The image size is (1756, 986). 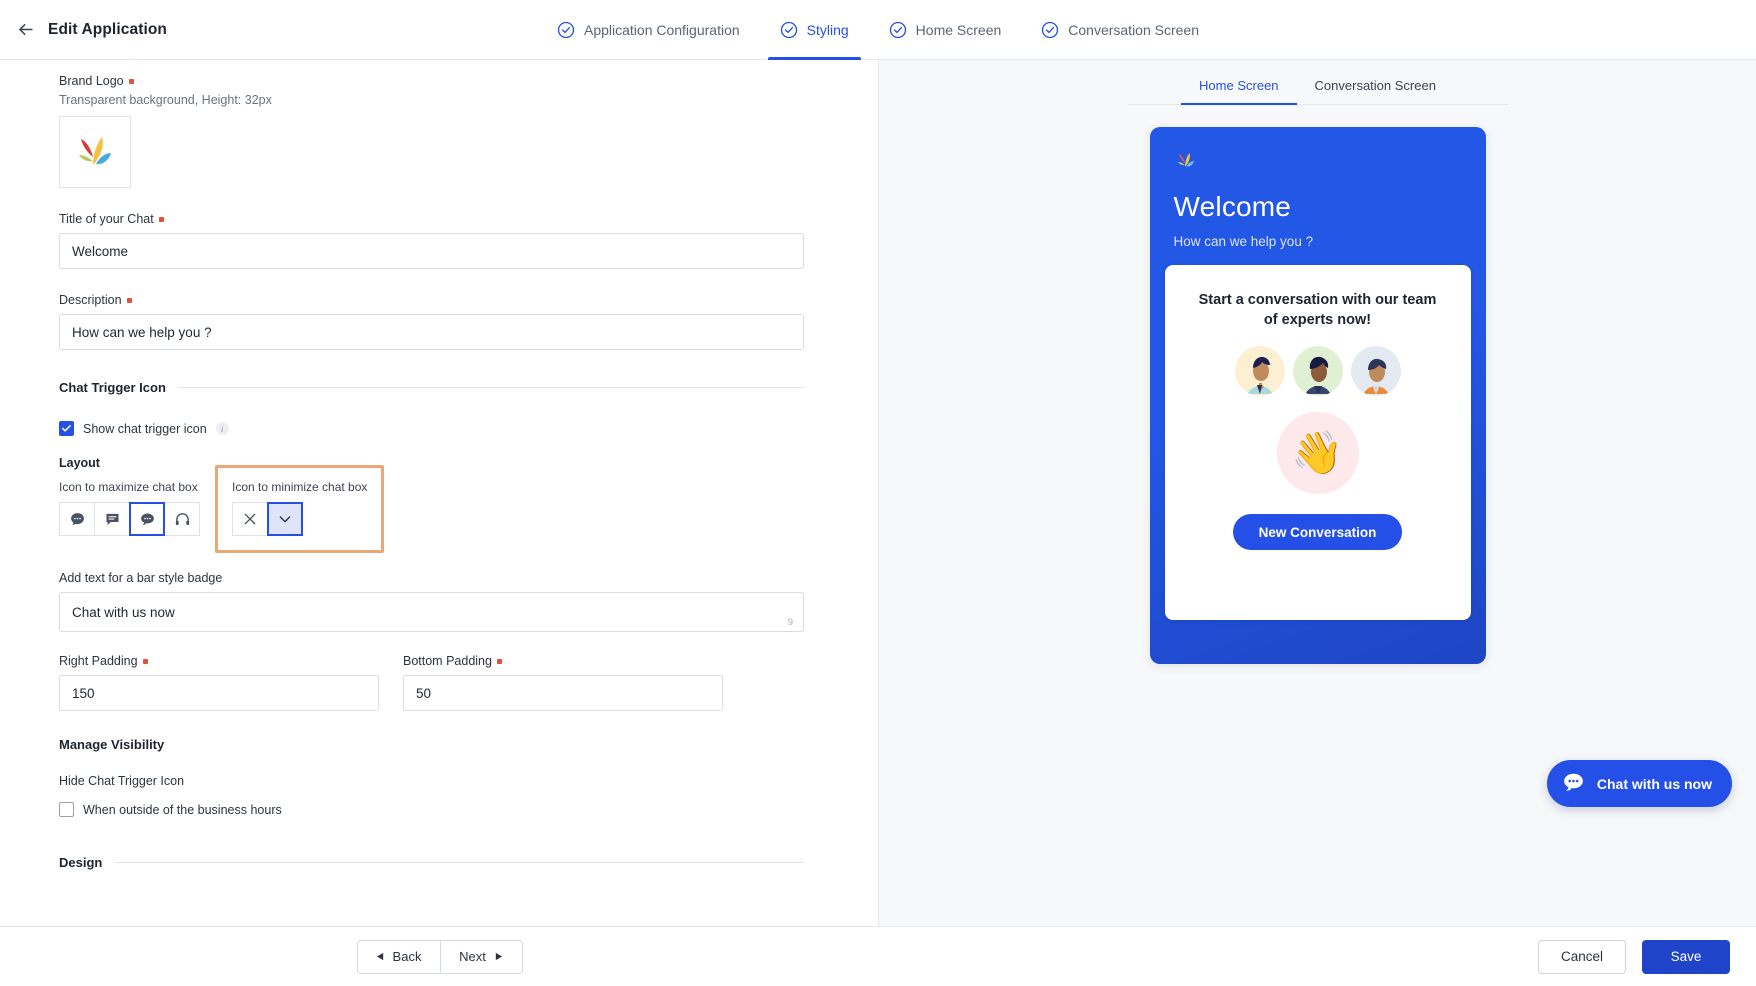 I want to click on bottom-padding-label: Bottom Padding, so click(x=563, y=661).